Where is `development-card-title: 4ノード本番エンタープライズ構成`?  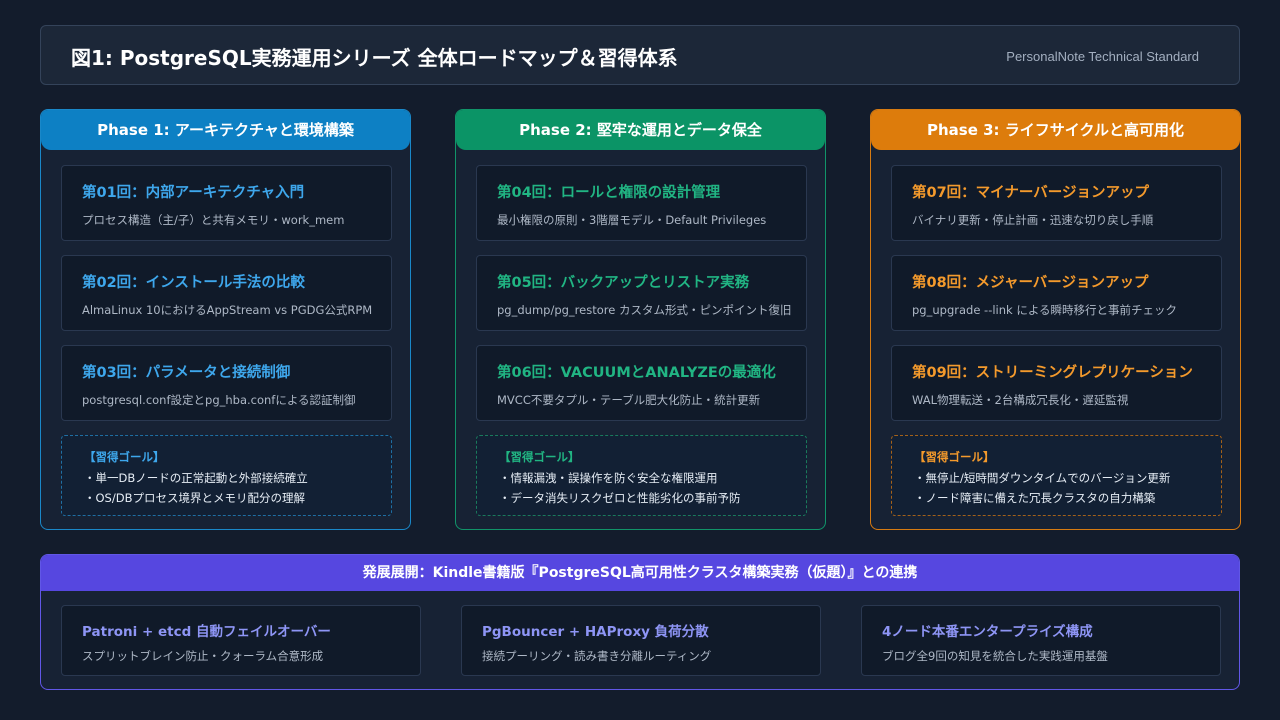 development-card-title: 4ノード本番エンタープライズ構成 is located at coordinates (987, 632).